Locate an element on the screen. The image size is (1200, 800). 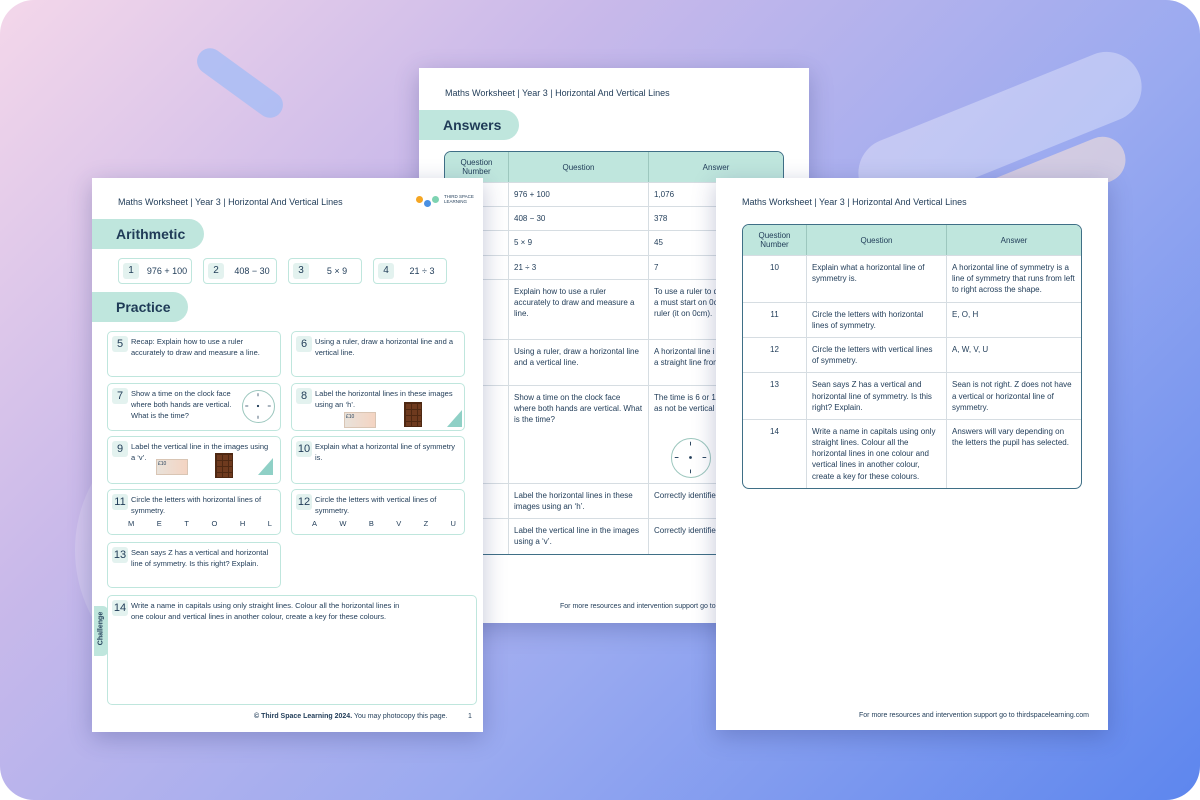
symmetry-letters: METOHL is located at coordinates (200, 524).